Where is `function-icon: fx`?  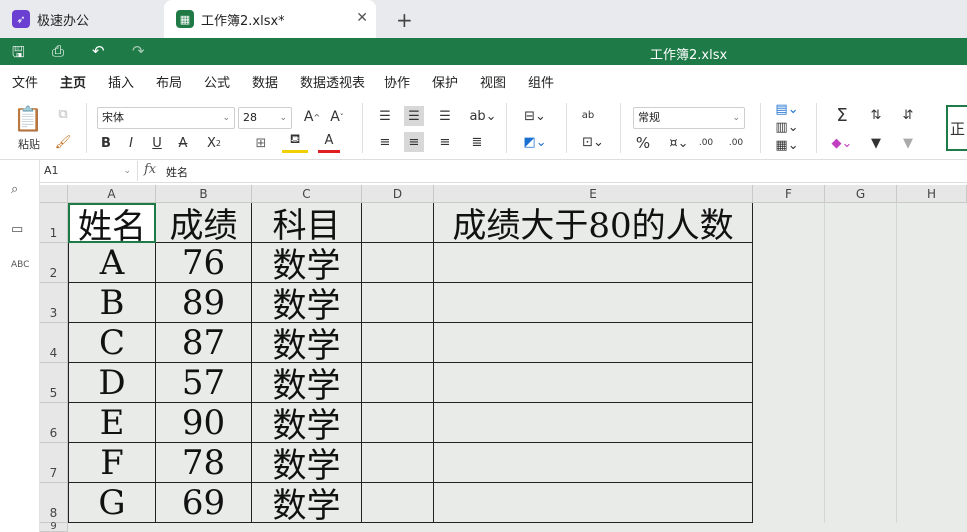 function-icon: fx is located at coordinates (150, 169).